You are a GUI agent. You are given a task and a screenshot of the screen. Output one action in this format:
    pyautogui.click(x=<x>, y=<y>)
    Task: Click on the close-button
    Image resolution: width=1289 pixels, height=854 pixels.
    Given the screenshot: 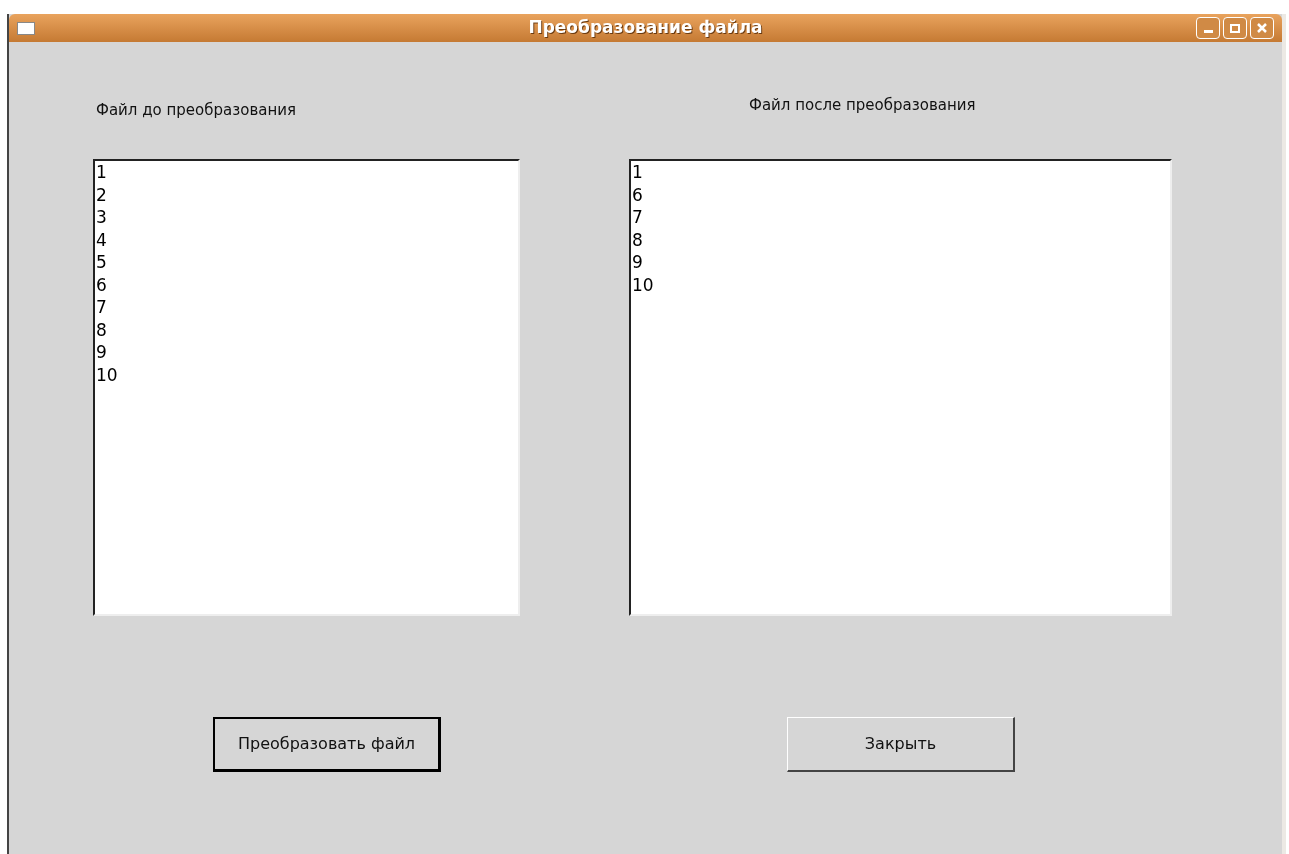 What is the action you would take?
    pyautogui.click(x=1262, y=28)
    